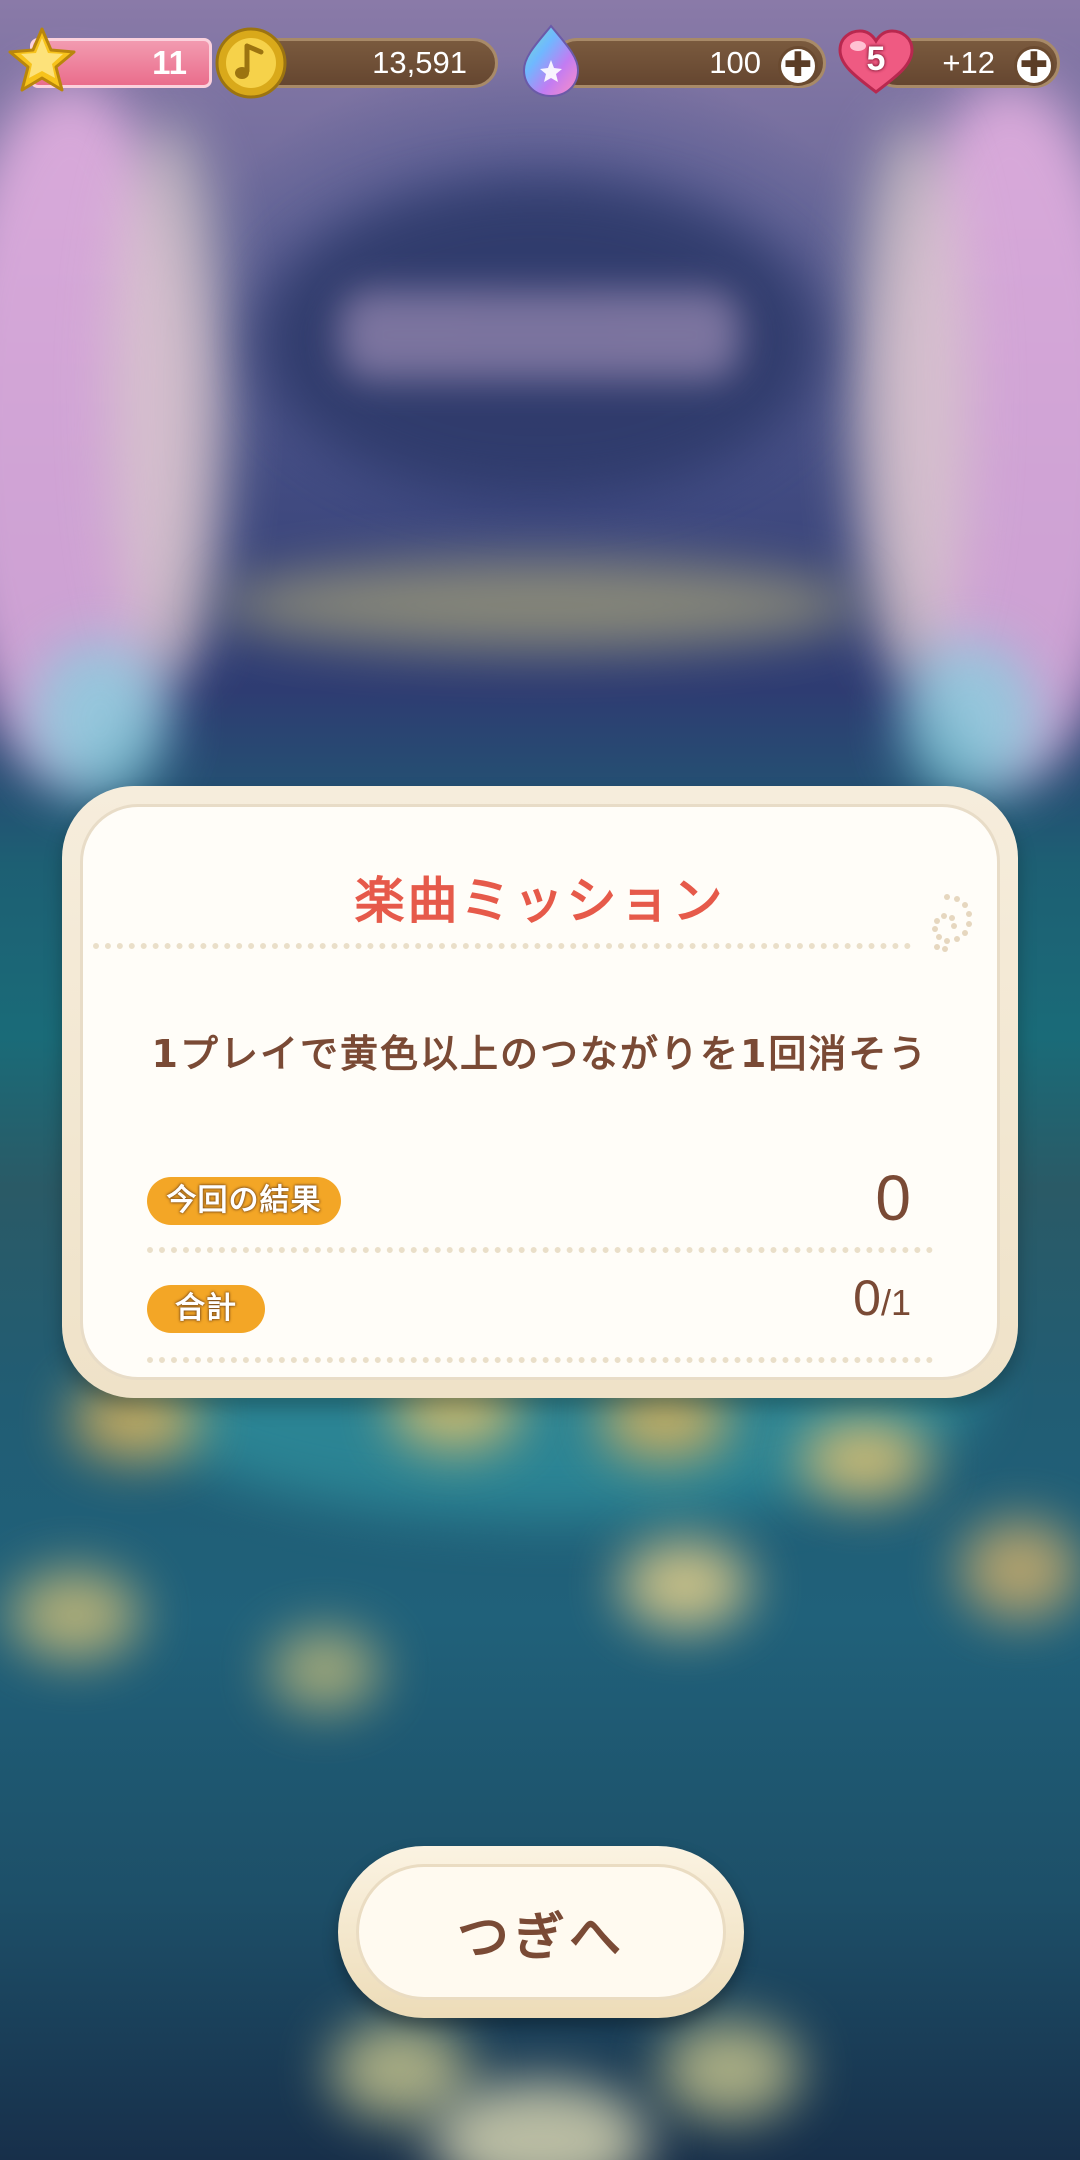 The width and height of the screenshot is (1080, 2160). Describe the element at coordinates (540, 1054) in the screenshot. I see `mission-description: 1プレイで黄色以上のつながりを1回消そう` at that location.